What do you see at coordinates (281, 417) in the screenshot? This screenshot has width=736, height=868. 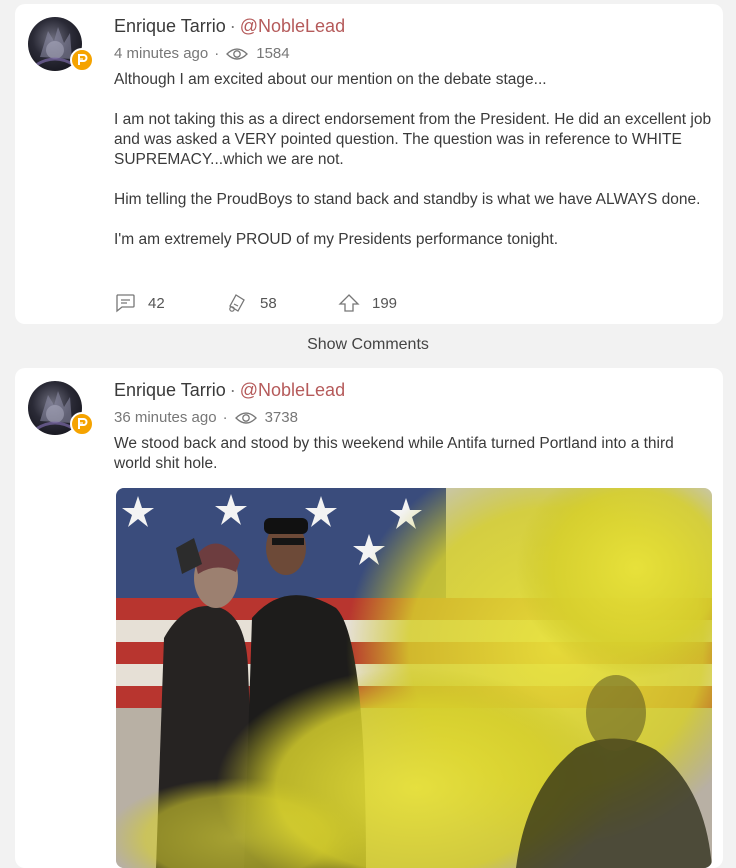 I see `view-count: 3738` at bounding box center [281, 417].